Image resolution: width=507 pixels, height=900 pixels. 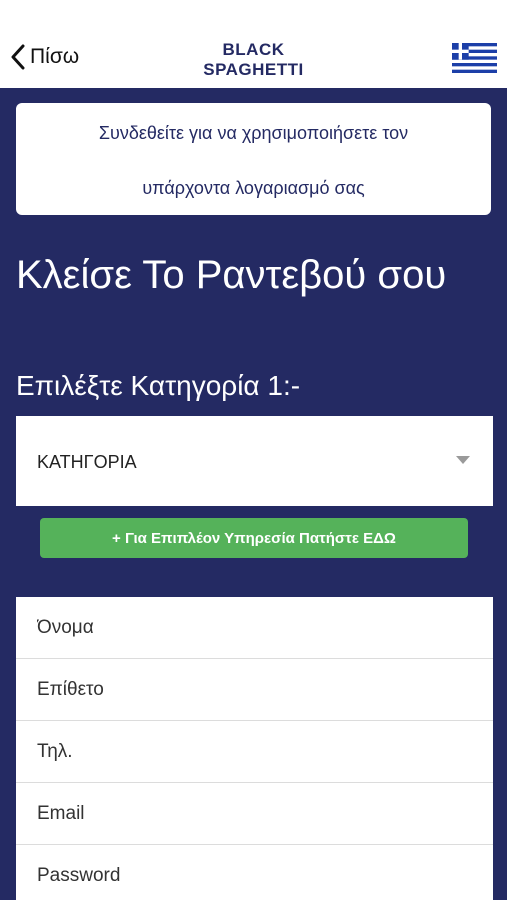 I want to click on brand-logo: BLACK SPAGHETTI, so click(x=253, y=60).